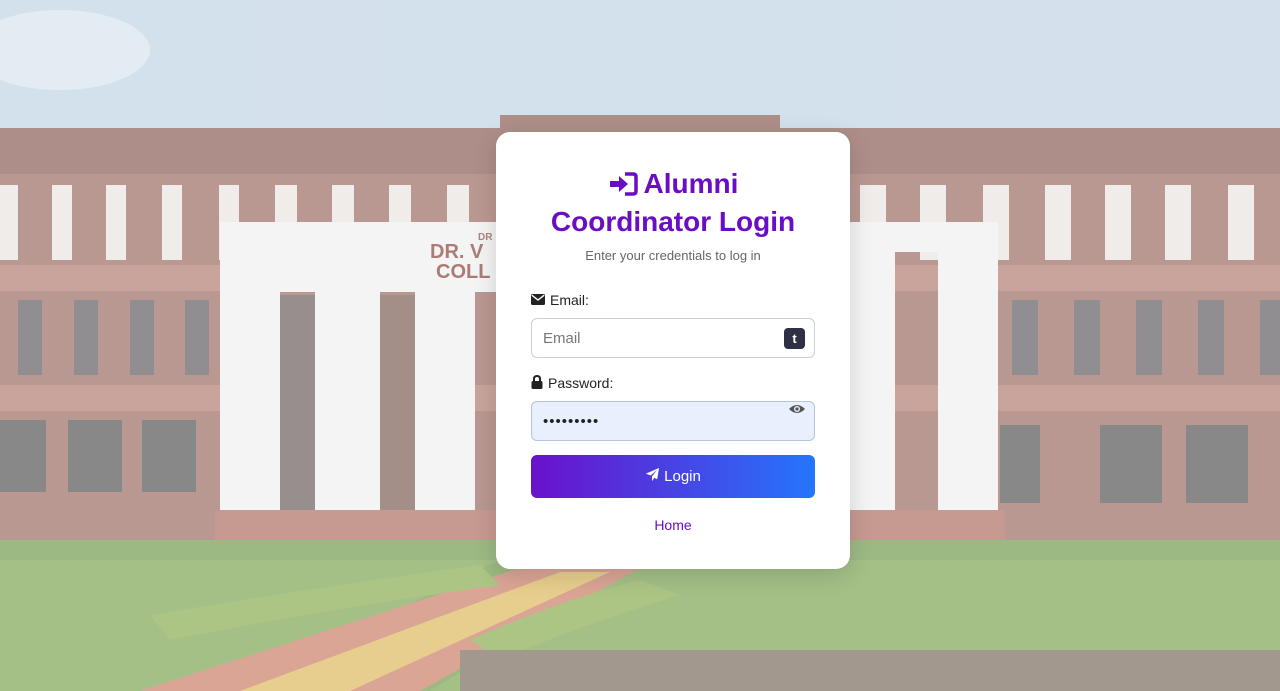 The image size is (1280, 691). I want to click on password-manager-extension-icon: t, so click(794, 338).